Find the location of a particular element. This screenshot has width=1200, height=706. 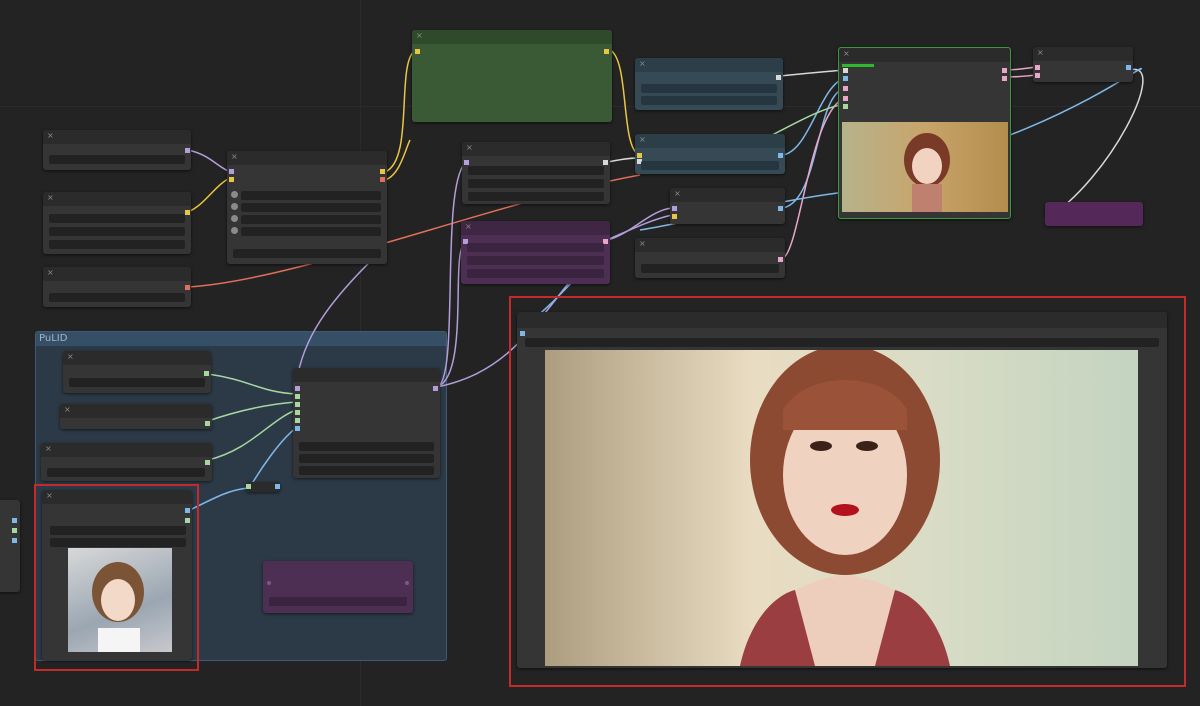

node-c: × is located at coordinates (536, 173).